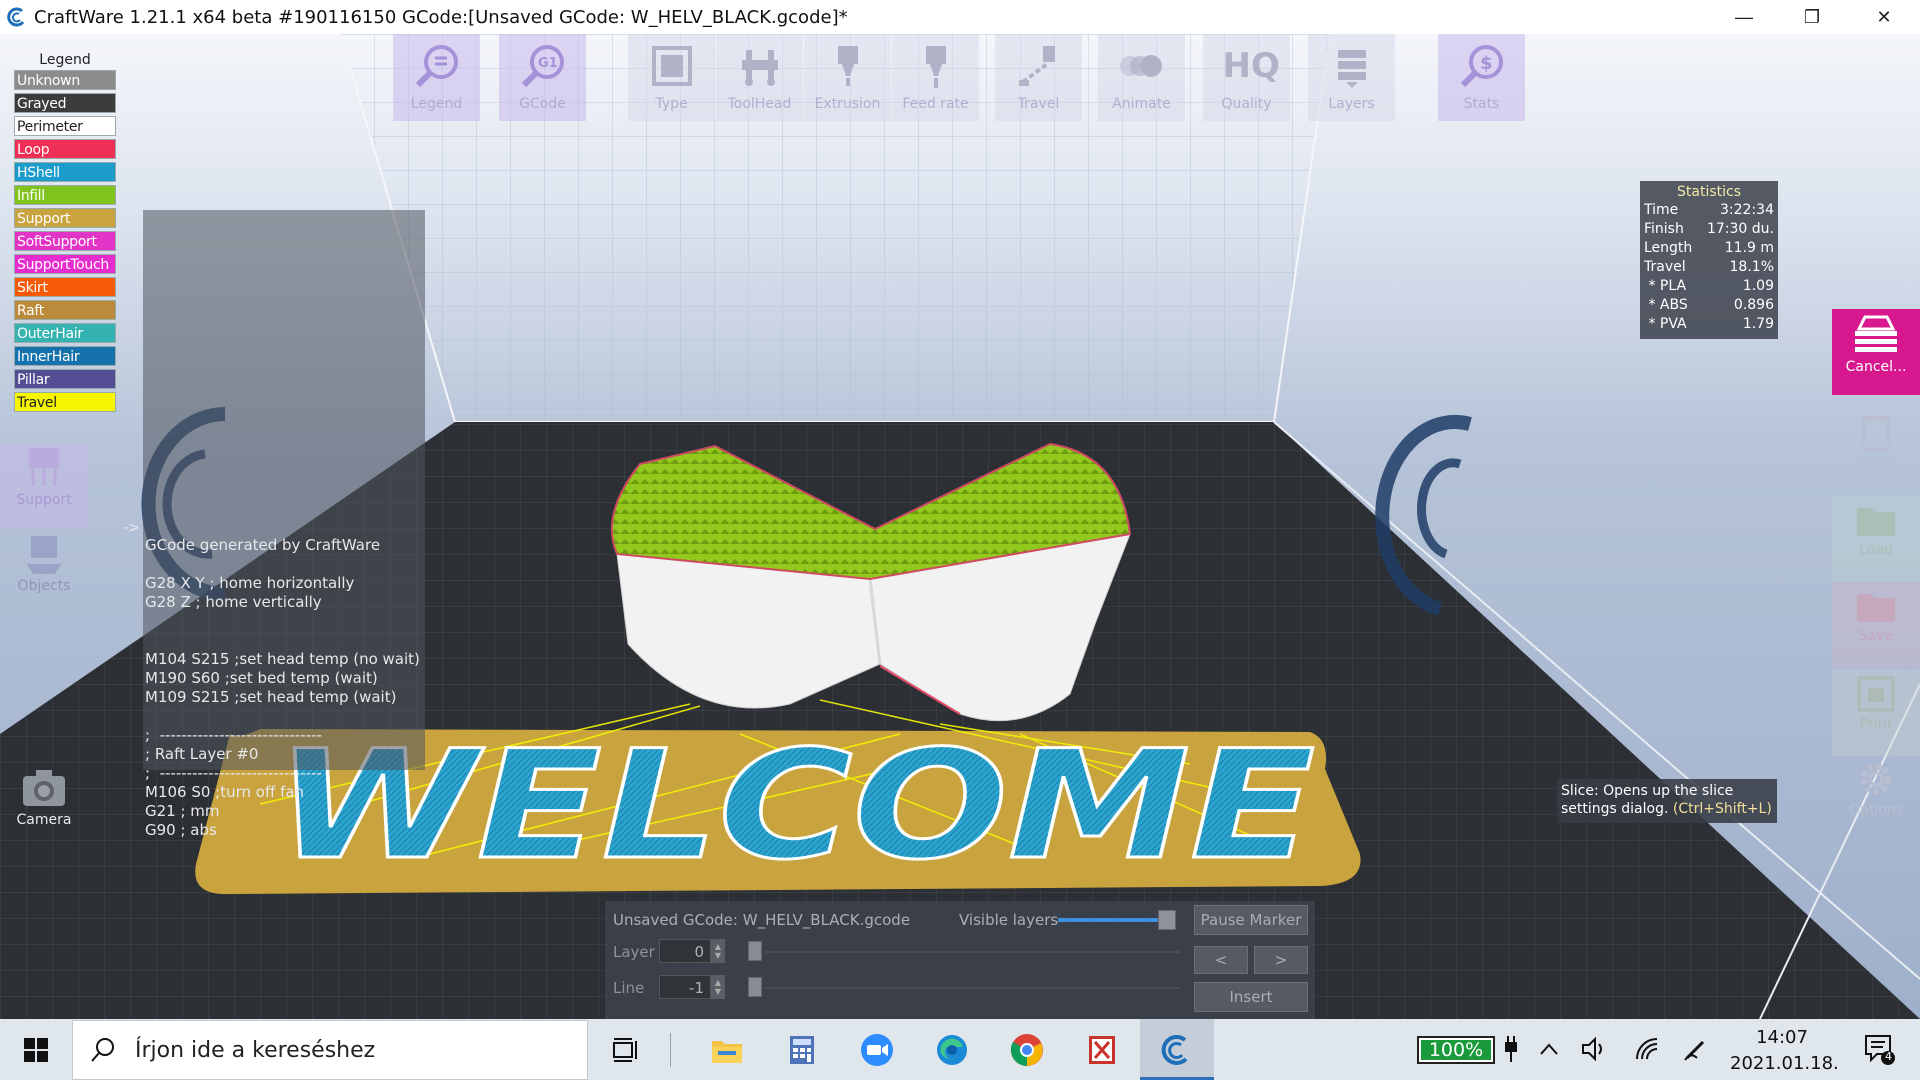 The image size is (1920, 1080). I want to click on line-spin-arrows: ▲ ▼, so click(718, 987).